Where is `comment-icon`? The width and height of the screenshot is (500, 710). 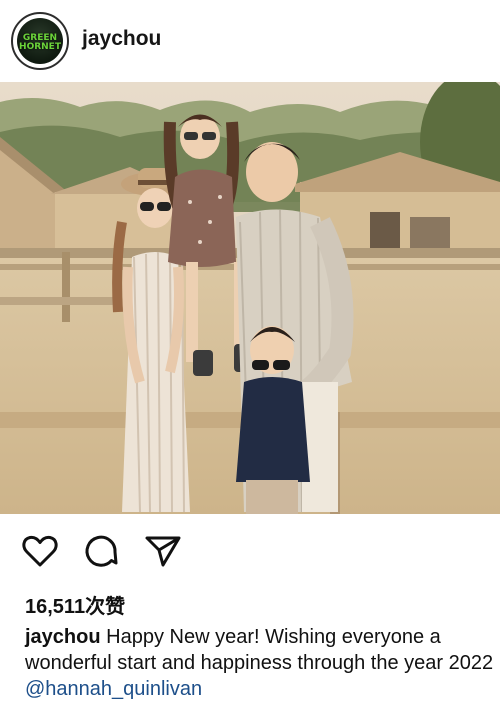 comment-icon is located at coordinates (101, 551).